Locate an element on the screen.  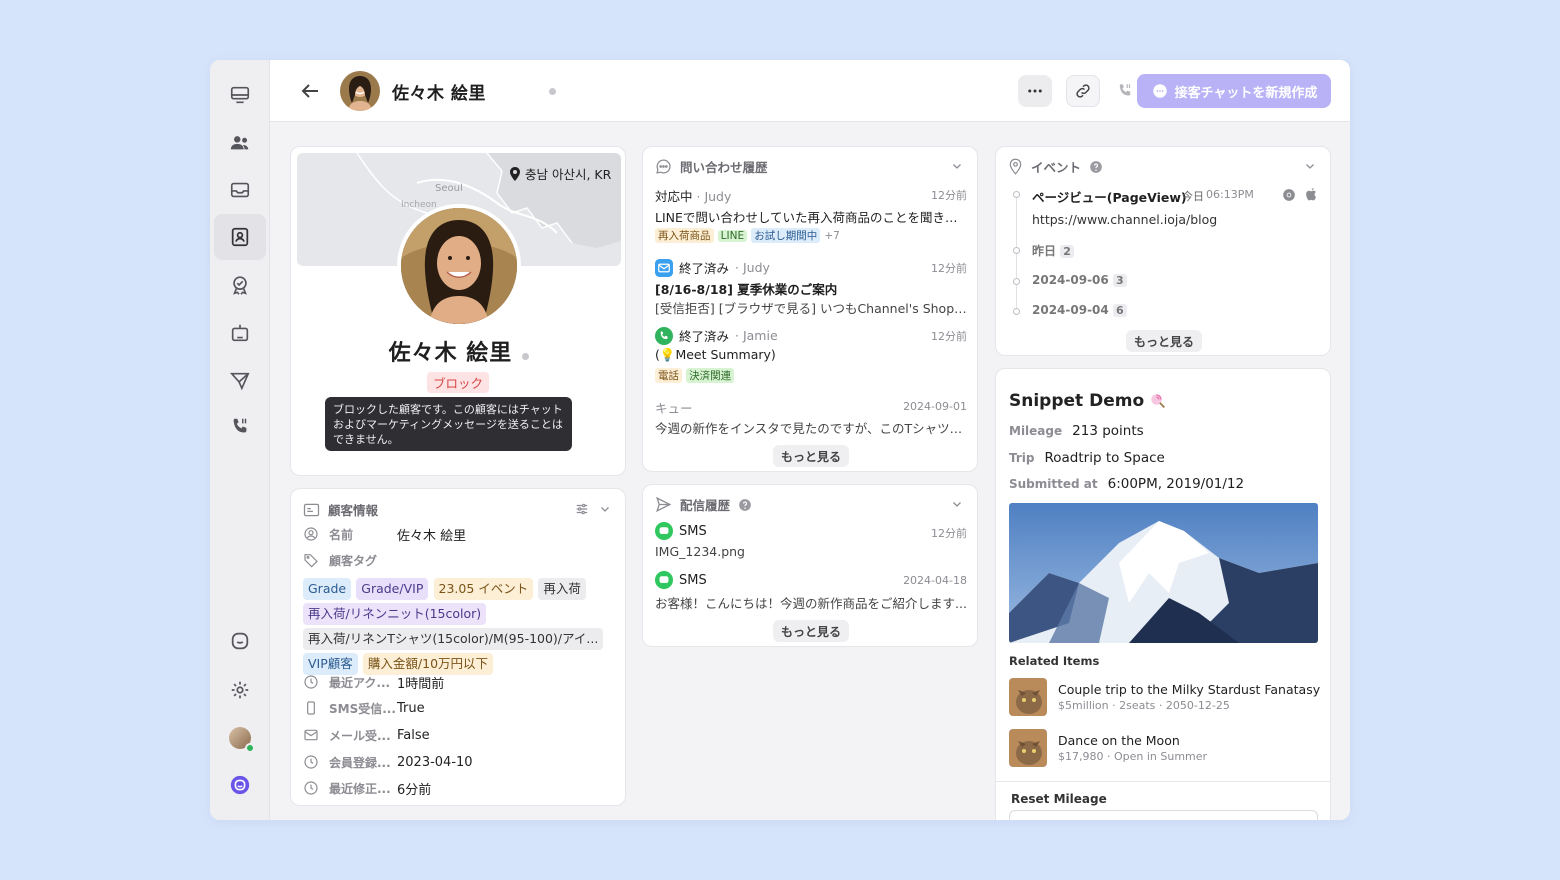
info-value: False is located at coordinates (413, 735).